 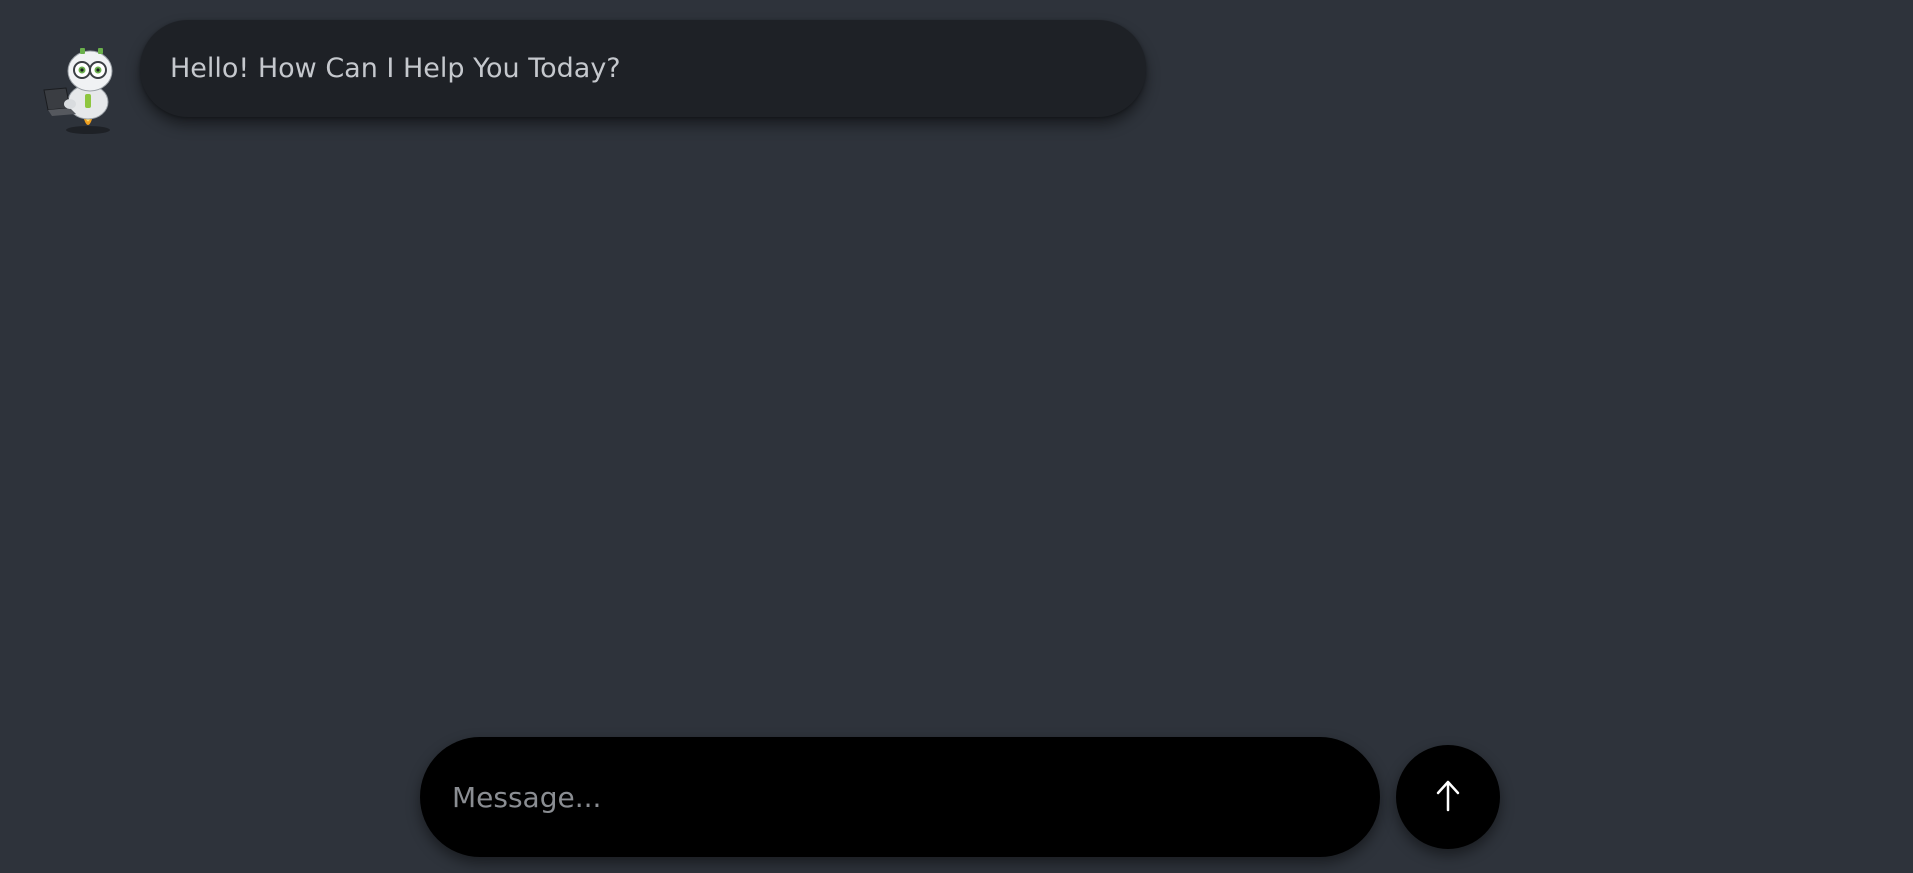 What do you see at coordinates (84, 88) in the screenshot?
I see `robot-avatar-icon` at bounding box center [84, 88].